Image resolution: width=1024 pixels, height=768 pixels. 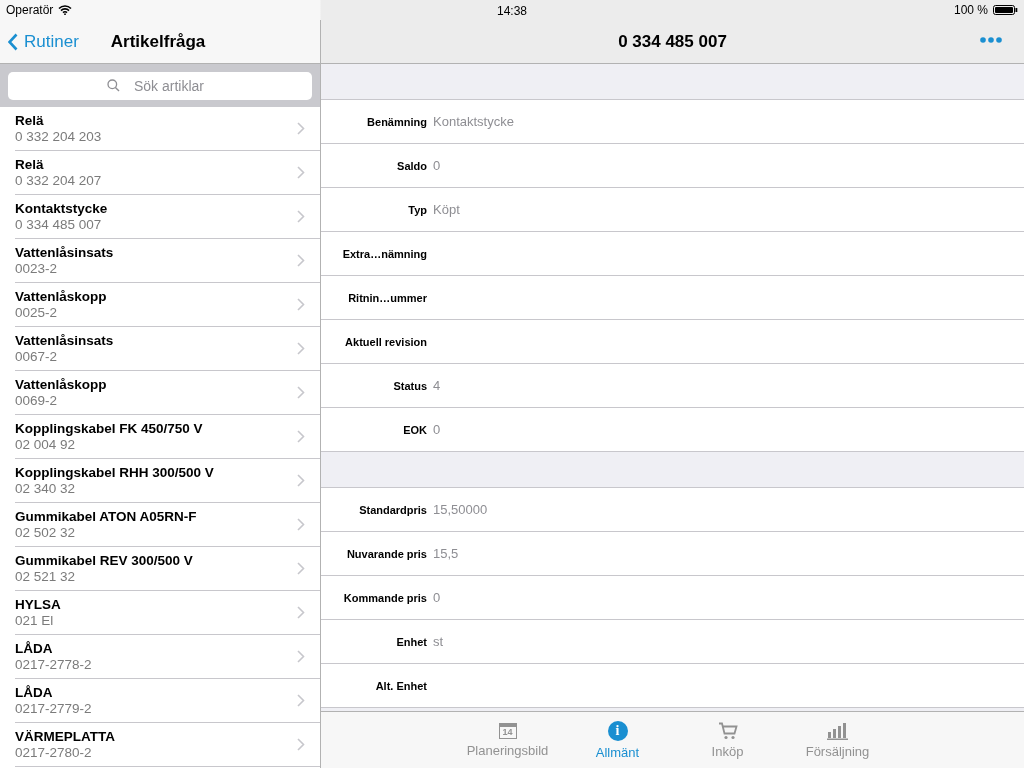 I want to click on field-label: Nuvarande pris, so click(x=386, y=553).